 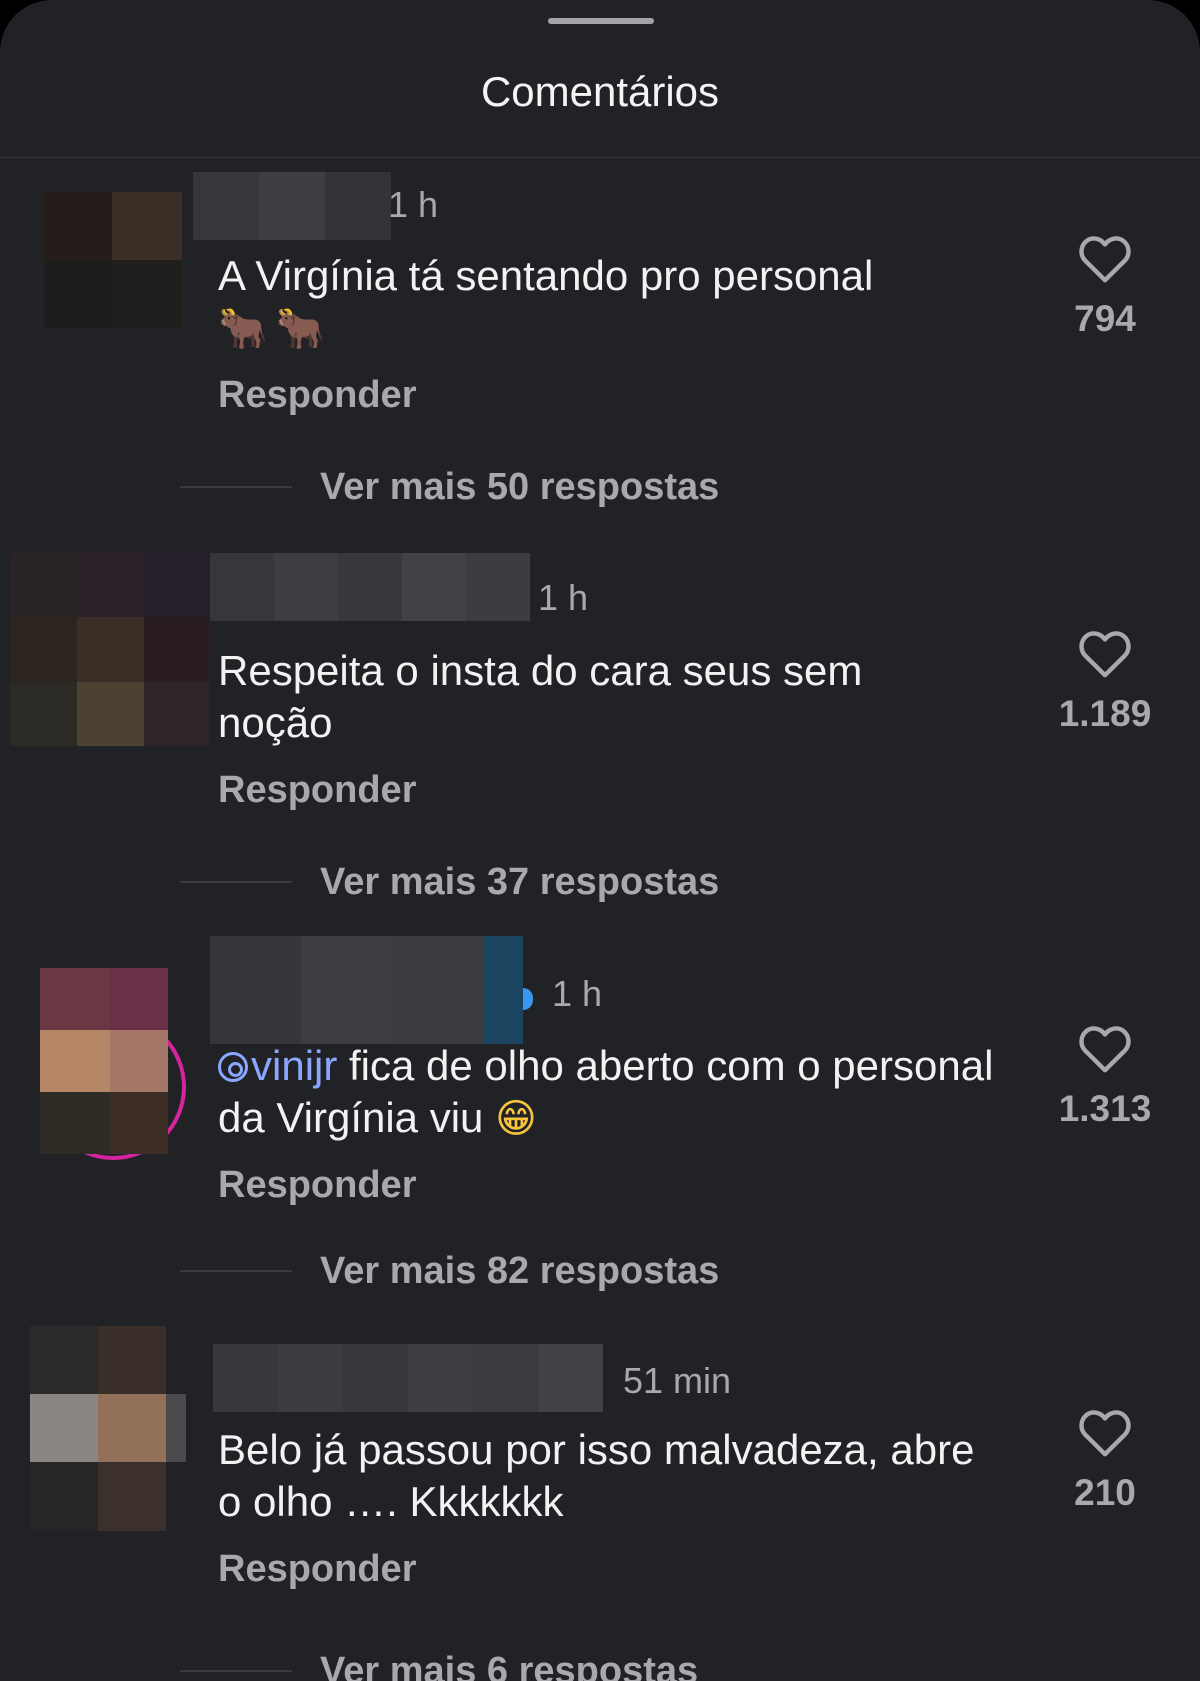 What do you see at coordinates (1105, 1492) in the screenshot?
I see `like-count: 210` at bounding box center [1105, 1492].